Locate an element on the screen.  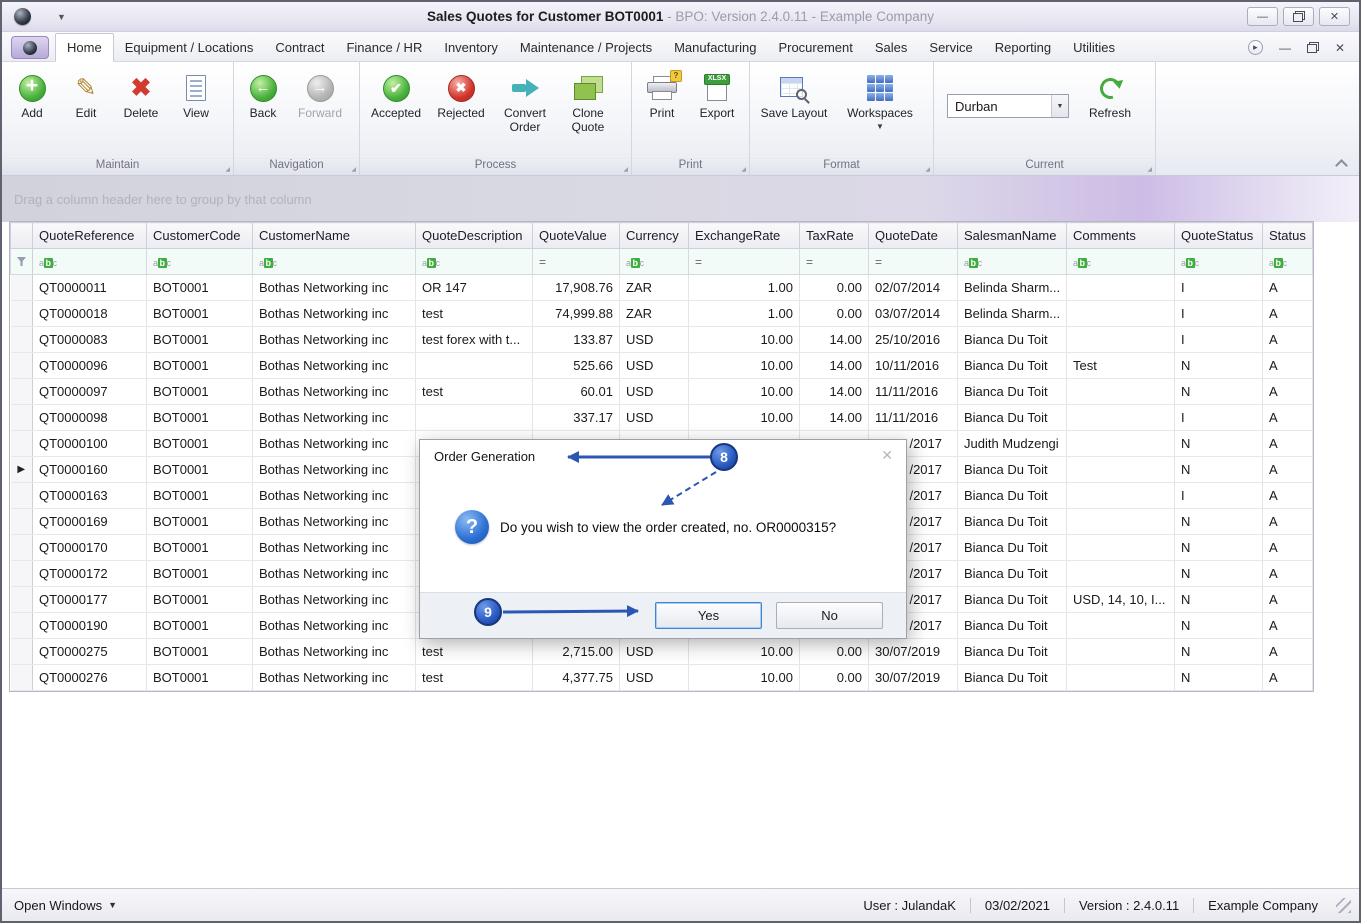
tab-utilities: Utilities is located at coordinates (1094, 47).